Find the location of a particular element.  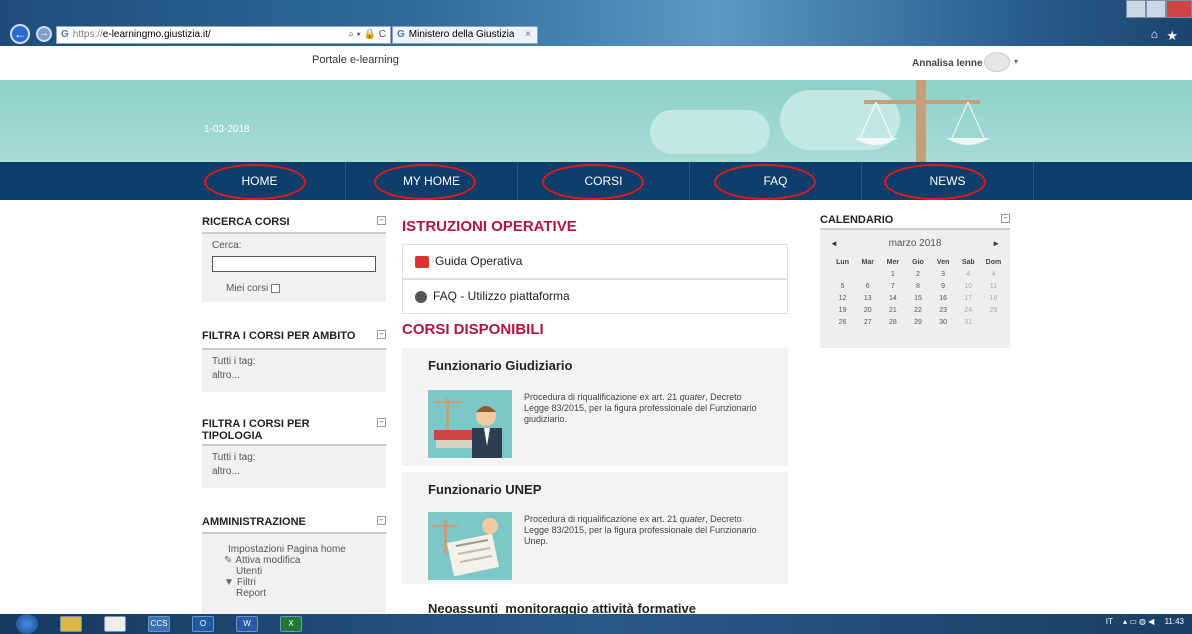

calendar-day: 27 is located at coordinates (867, 322).